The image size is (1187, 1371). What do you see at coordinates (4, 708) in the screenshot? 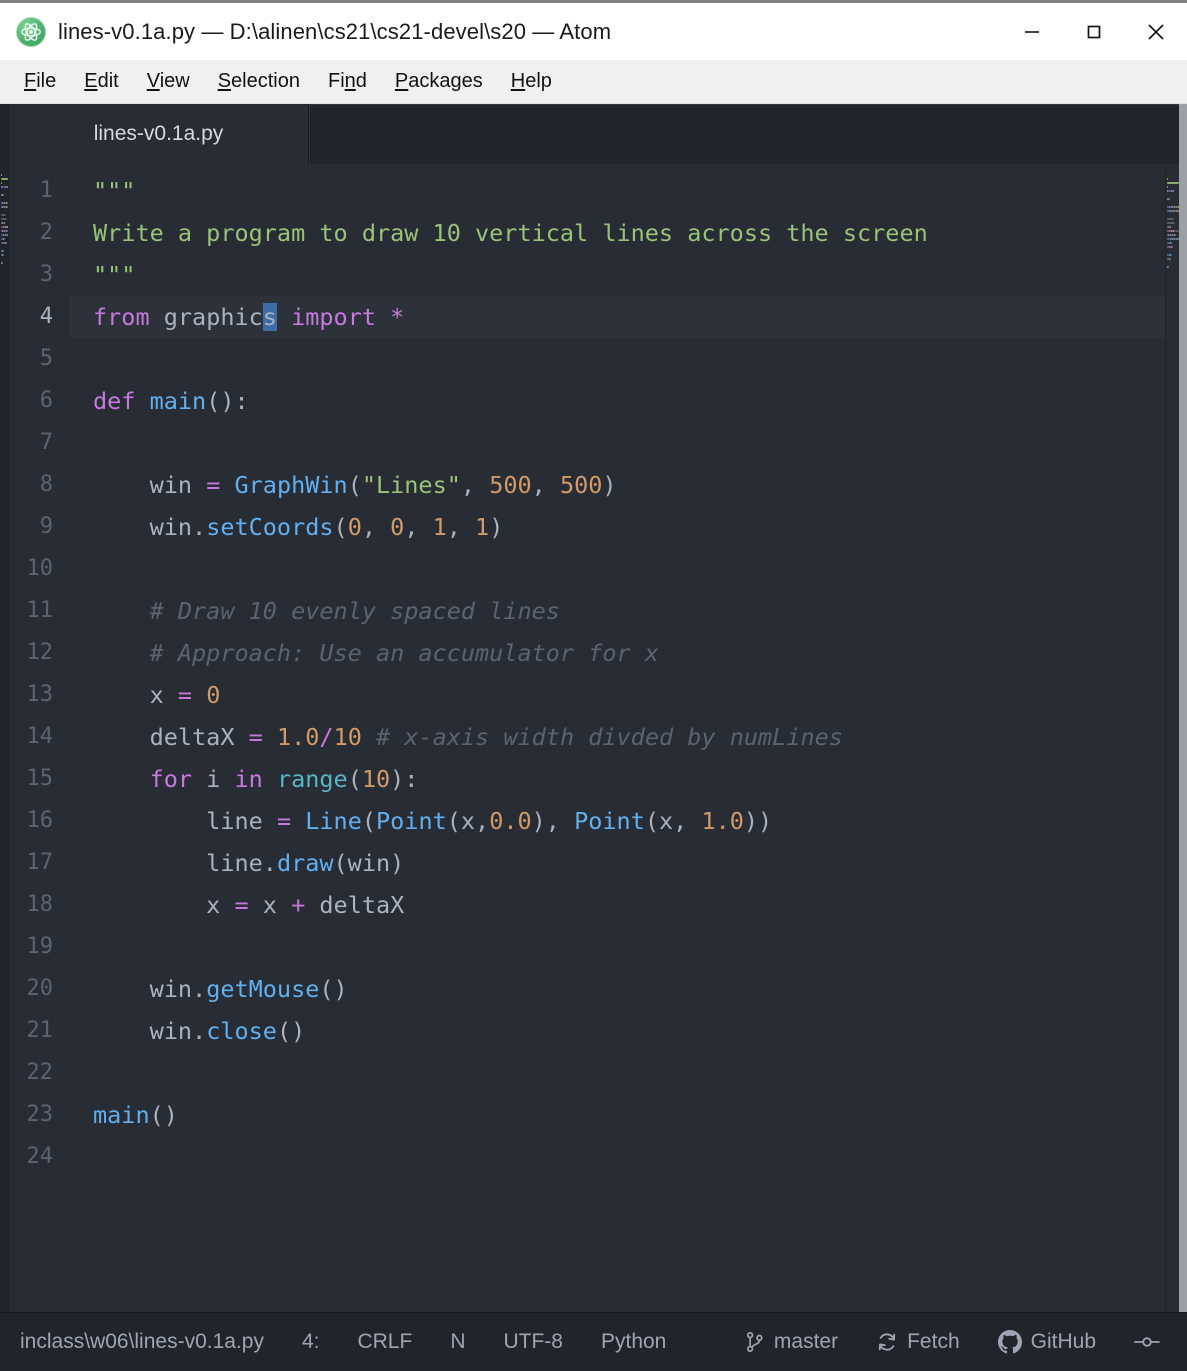
I see `left-minimap-strip` at bounding box center [4, 708].